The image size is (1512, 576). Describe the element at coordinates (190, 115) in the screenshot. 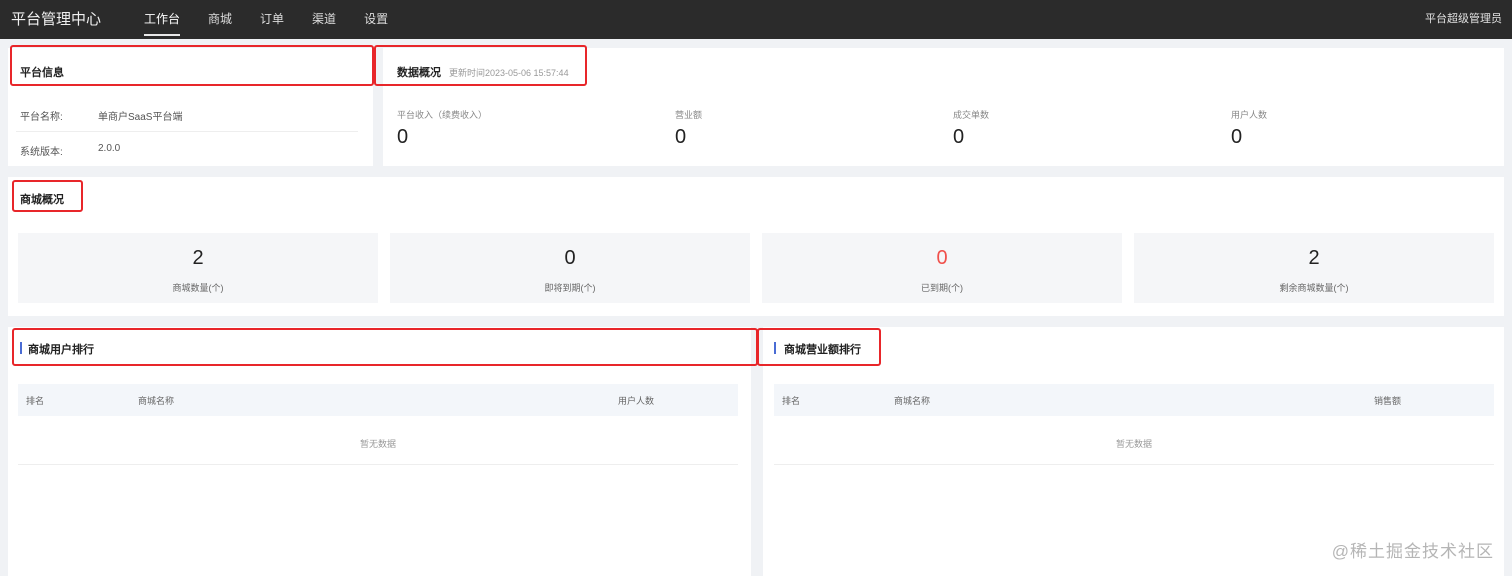

I see `platform-name-row: 平台名称: 单商户SaaS平台端` at that location.